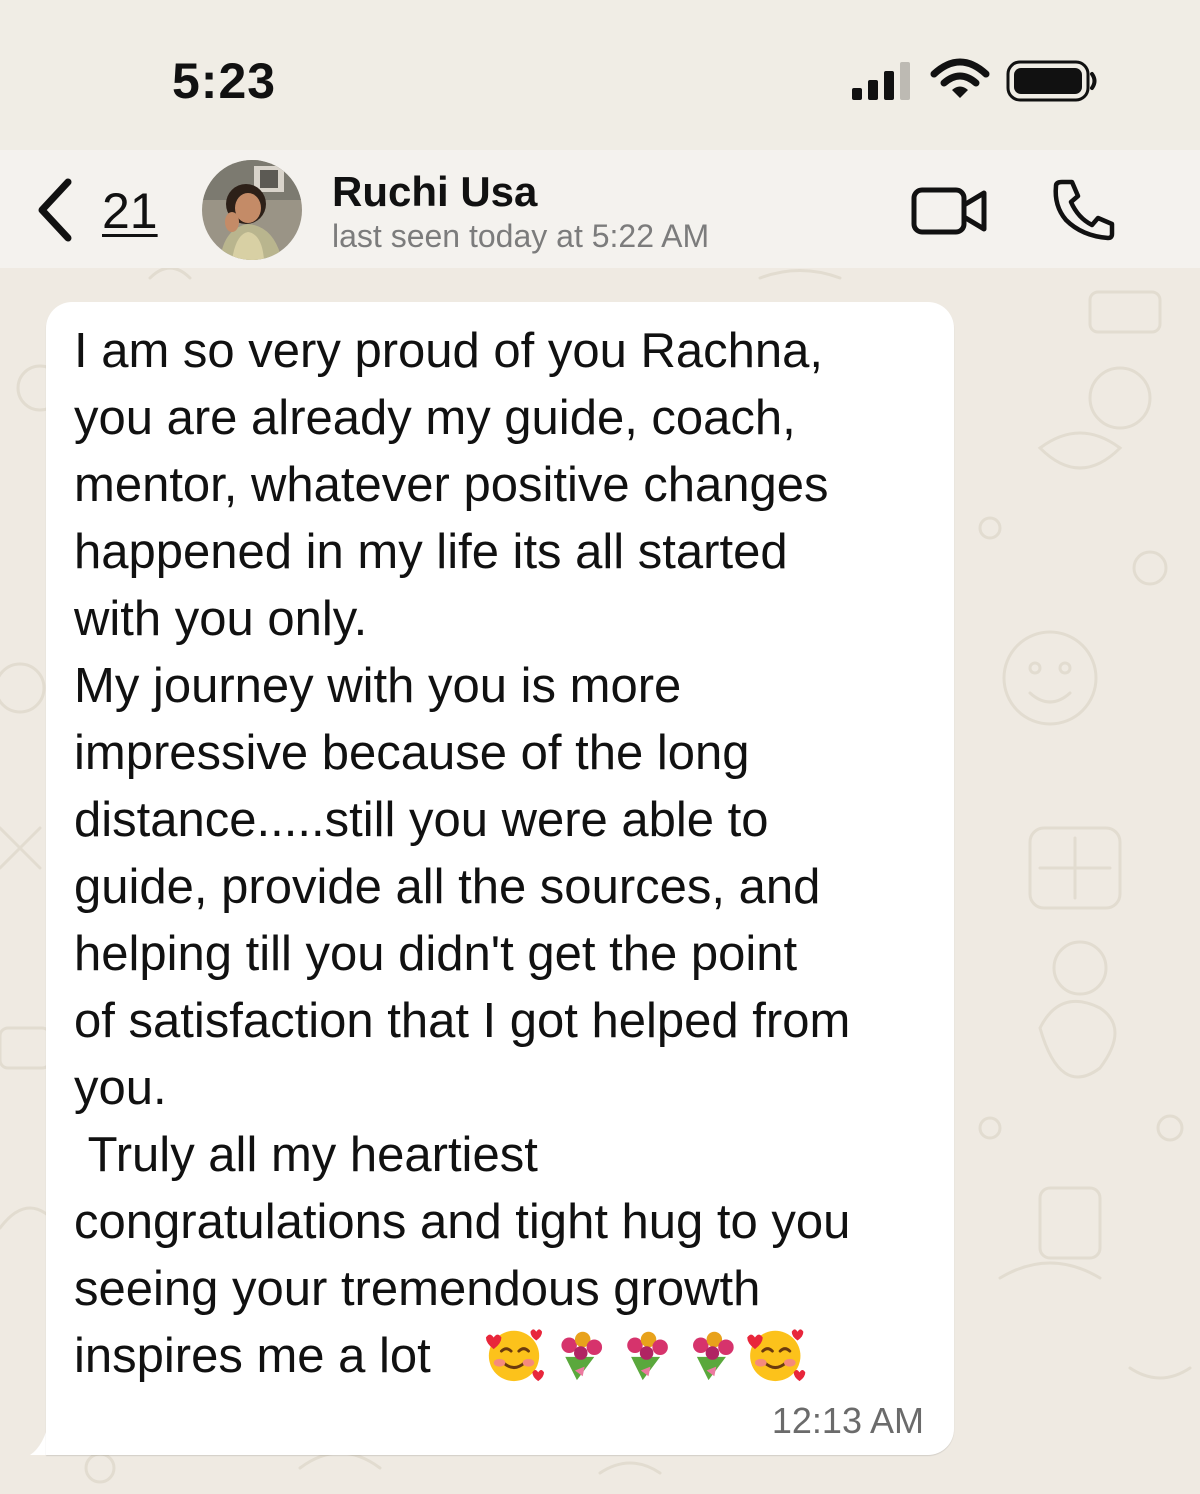  Describe the element at coordinates (847, 1420) in the screenshot. I see `message-timestamp: 12:13 AM` at that location.